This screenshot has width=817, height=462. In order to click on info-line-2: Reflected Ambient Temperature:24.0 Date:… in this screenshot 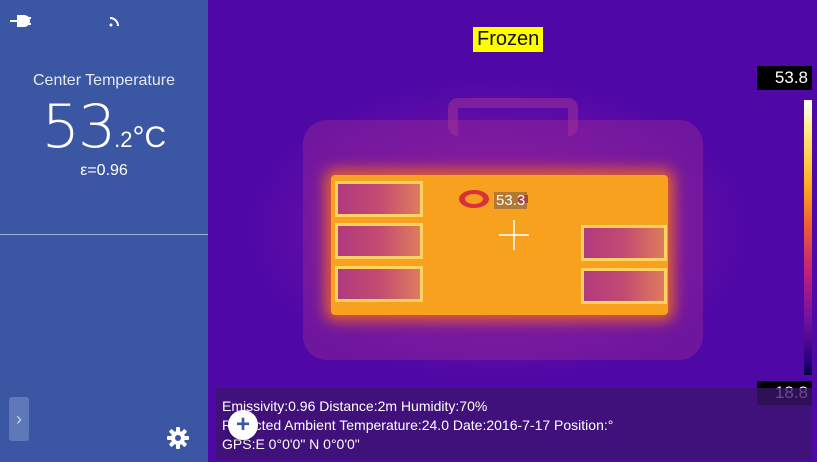, I will do `click(418, 425)`.